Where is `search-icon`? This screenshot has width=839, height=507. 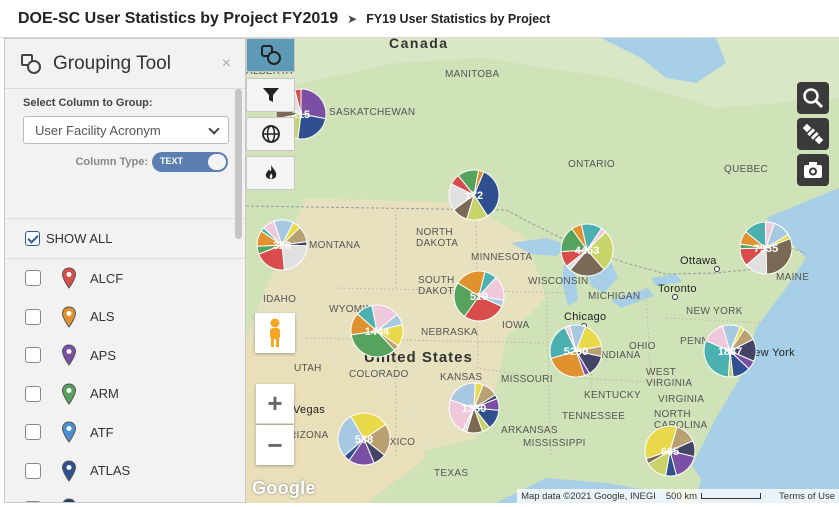
search-icon is located at coordinates (813, 98).